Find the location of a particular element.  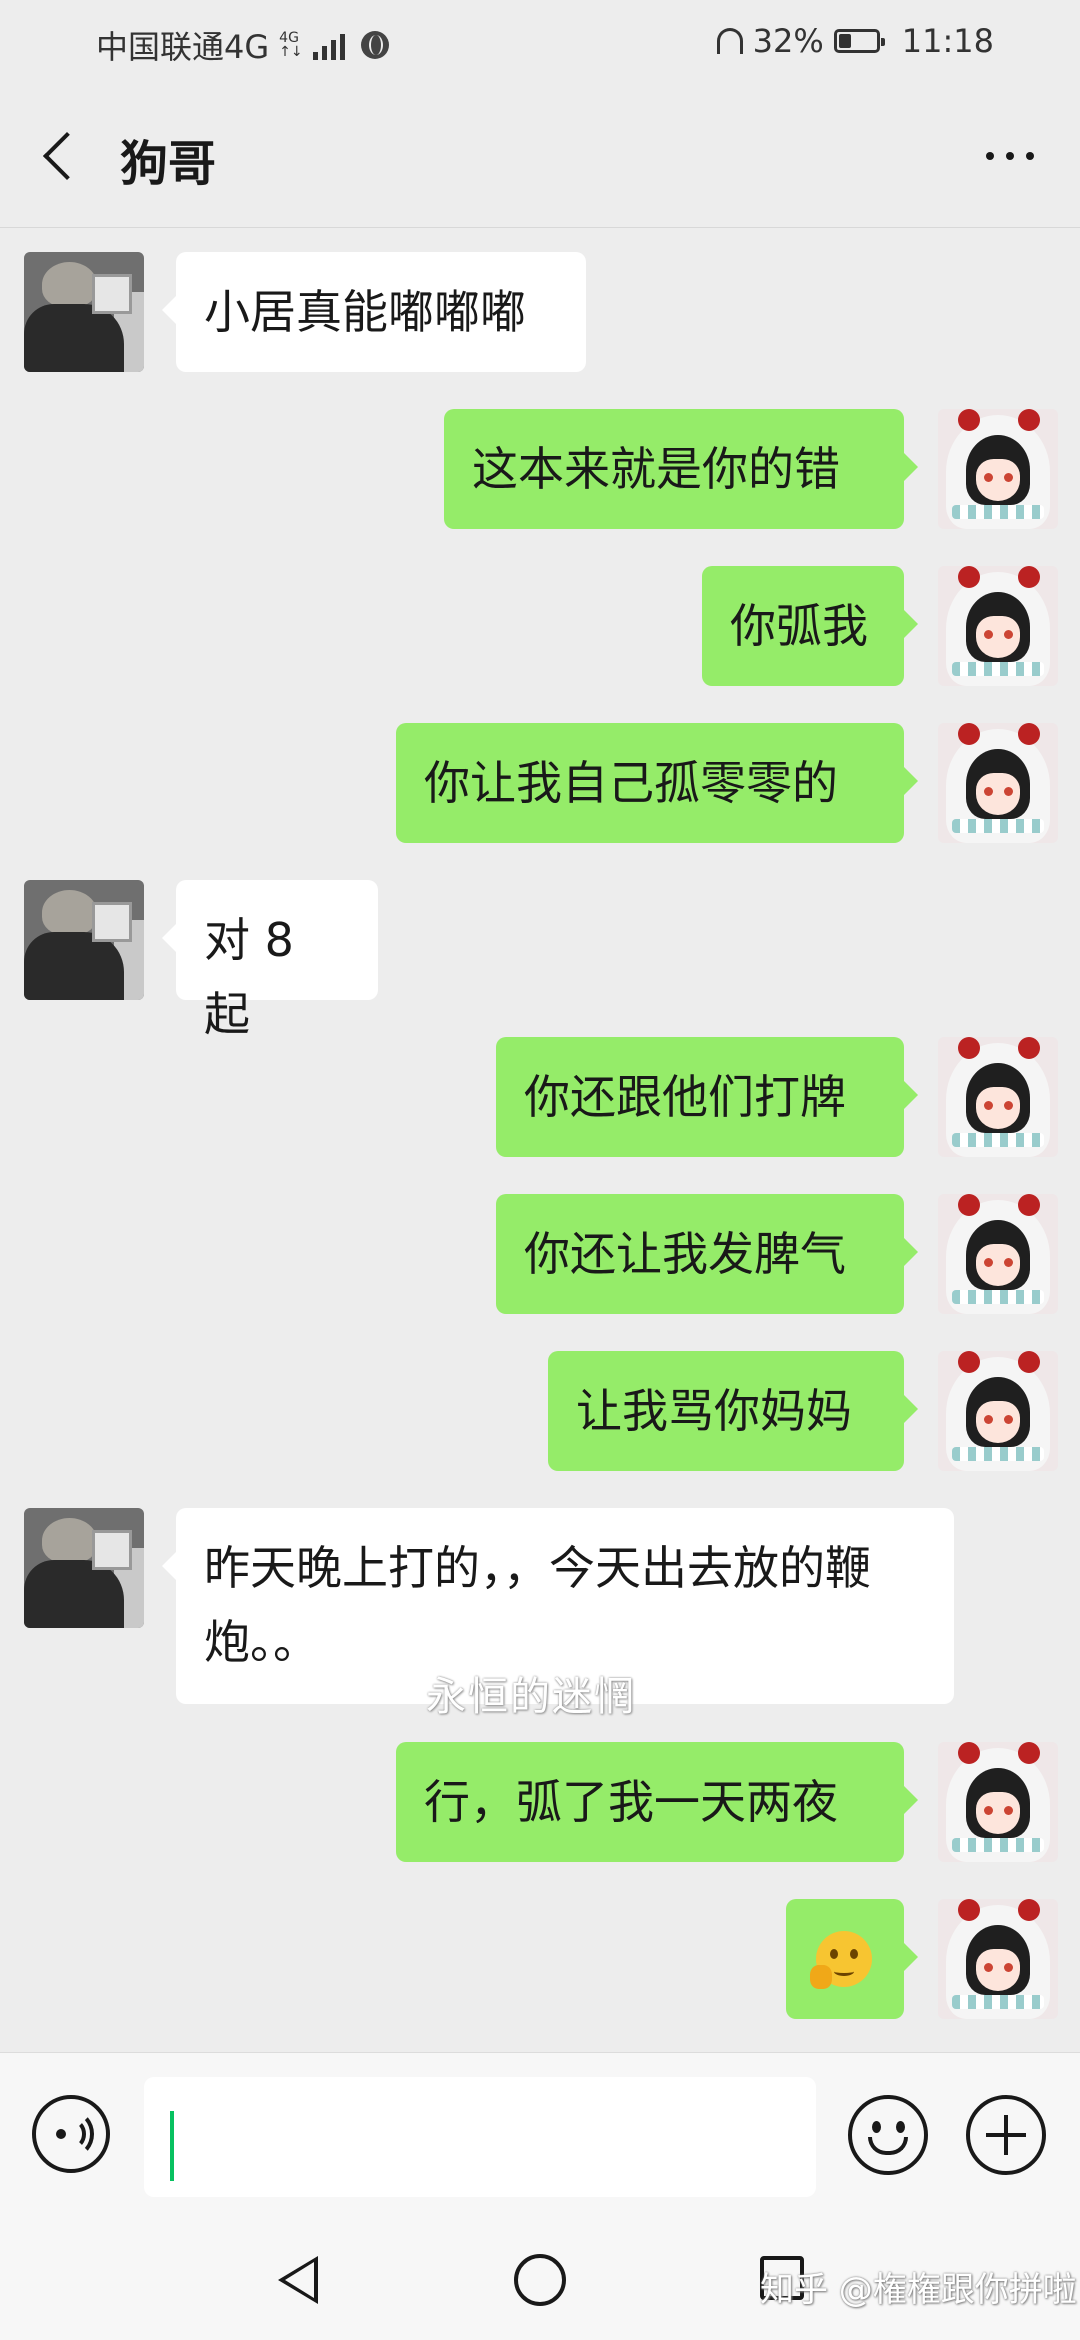

battery-percent: 32% is located at coordinates (788, 41).